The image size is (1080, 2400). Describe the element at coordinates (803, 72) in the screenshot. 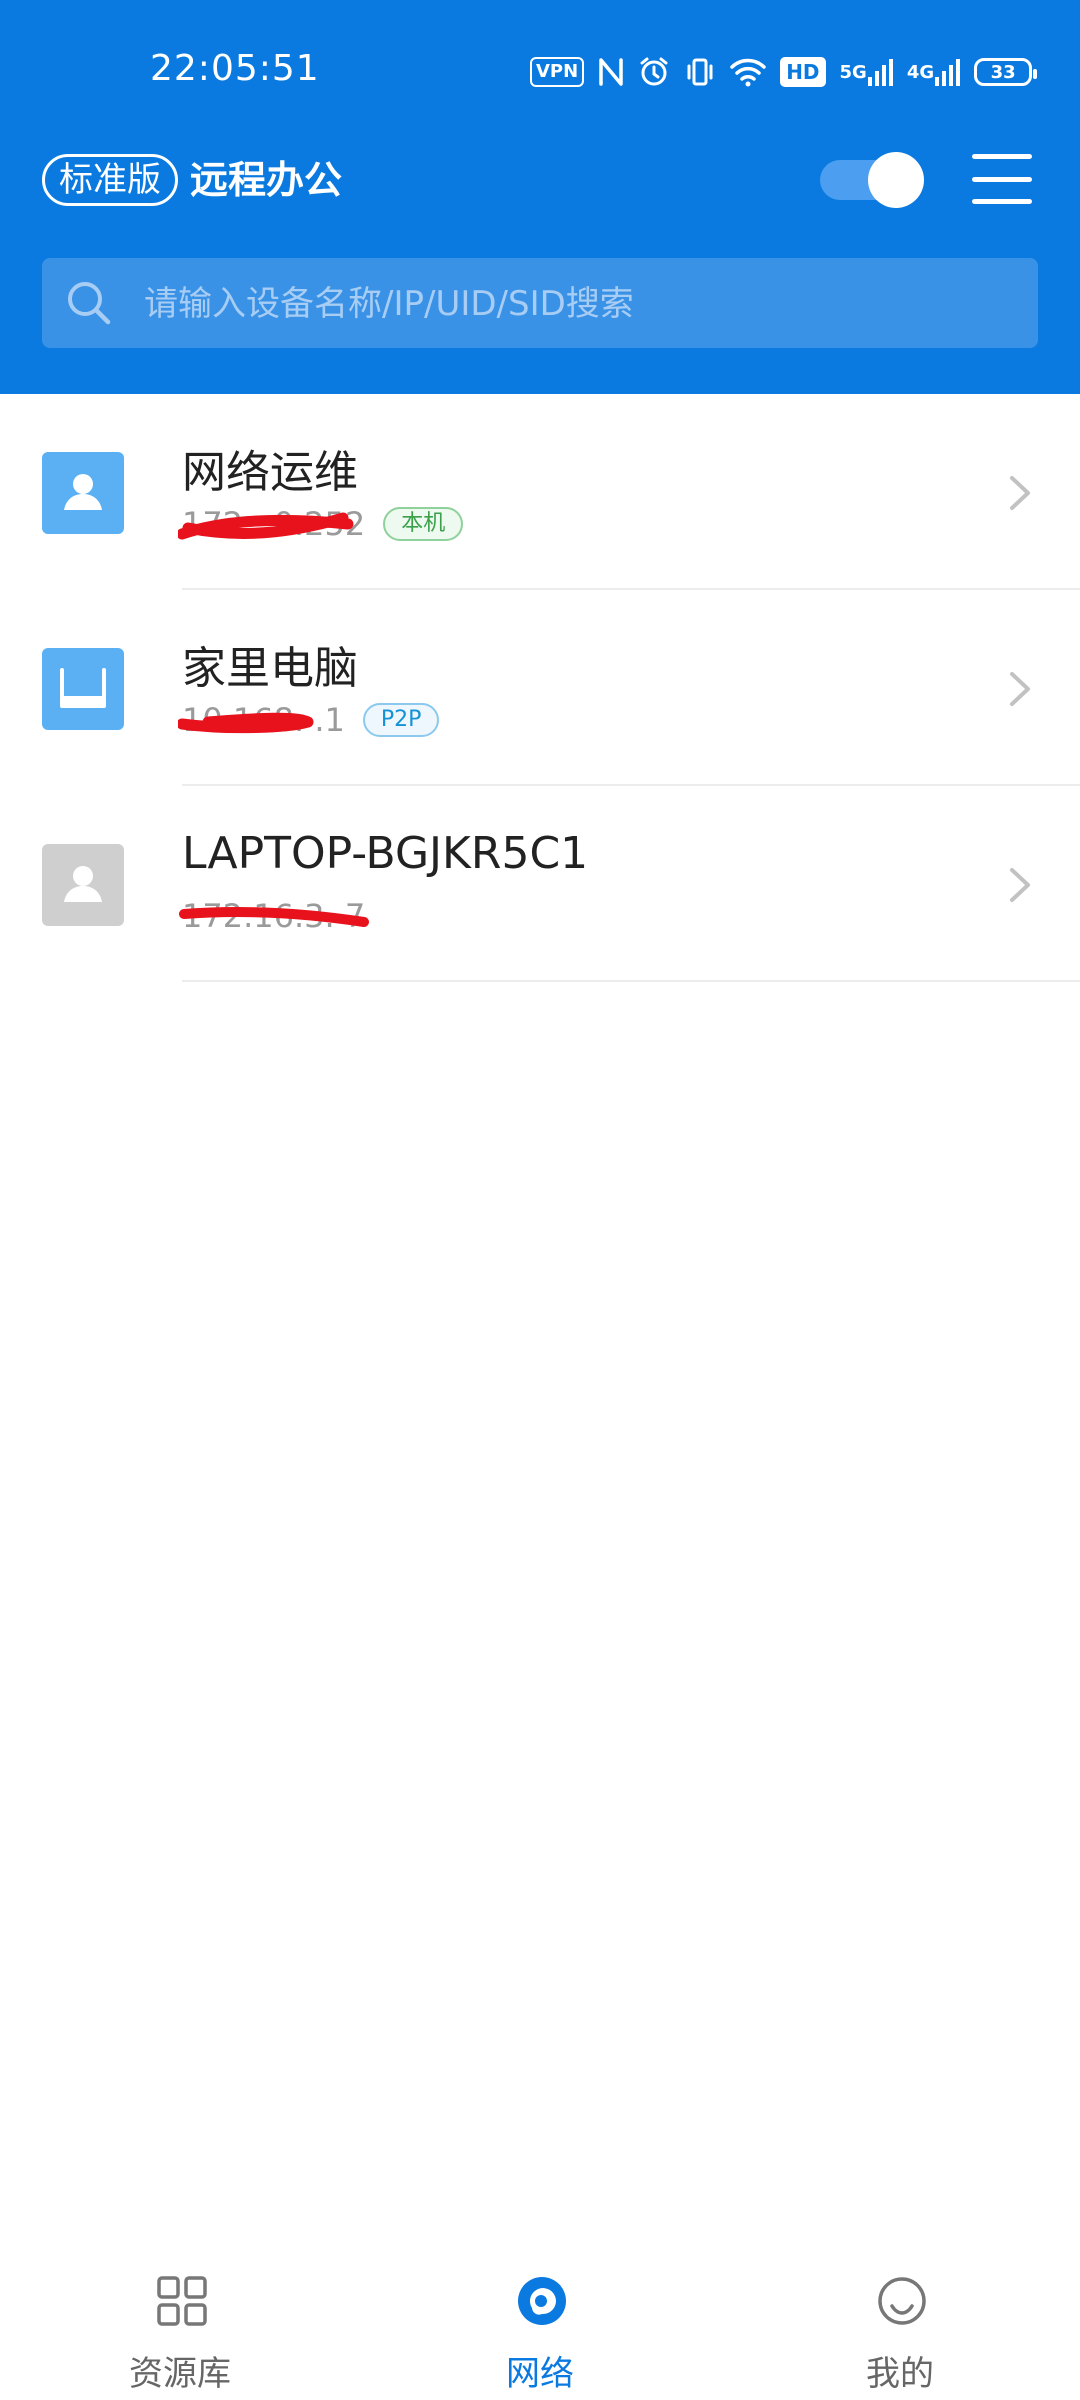

I see `hd-icon: HD` at that location.